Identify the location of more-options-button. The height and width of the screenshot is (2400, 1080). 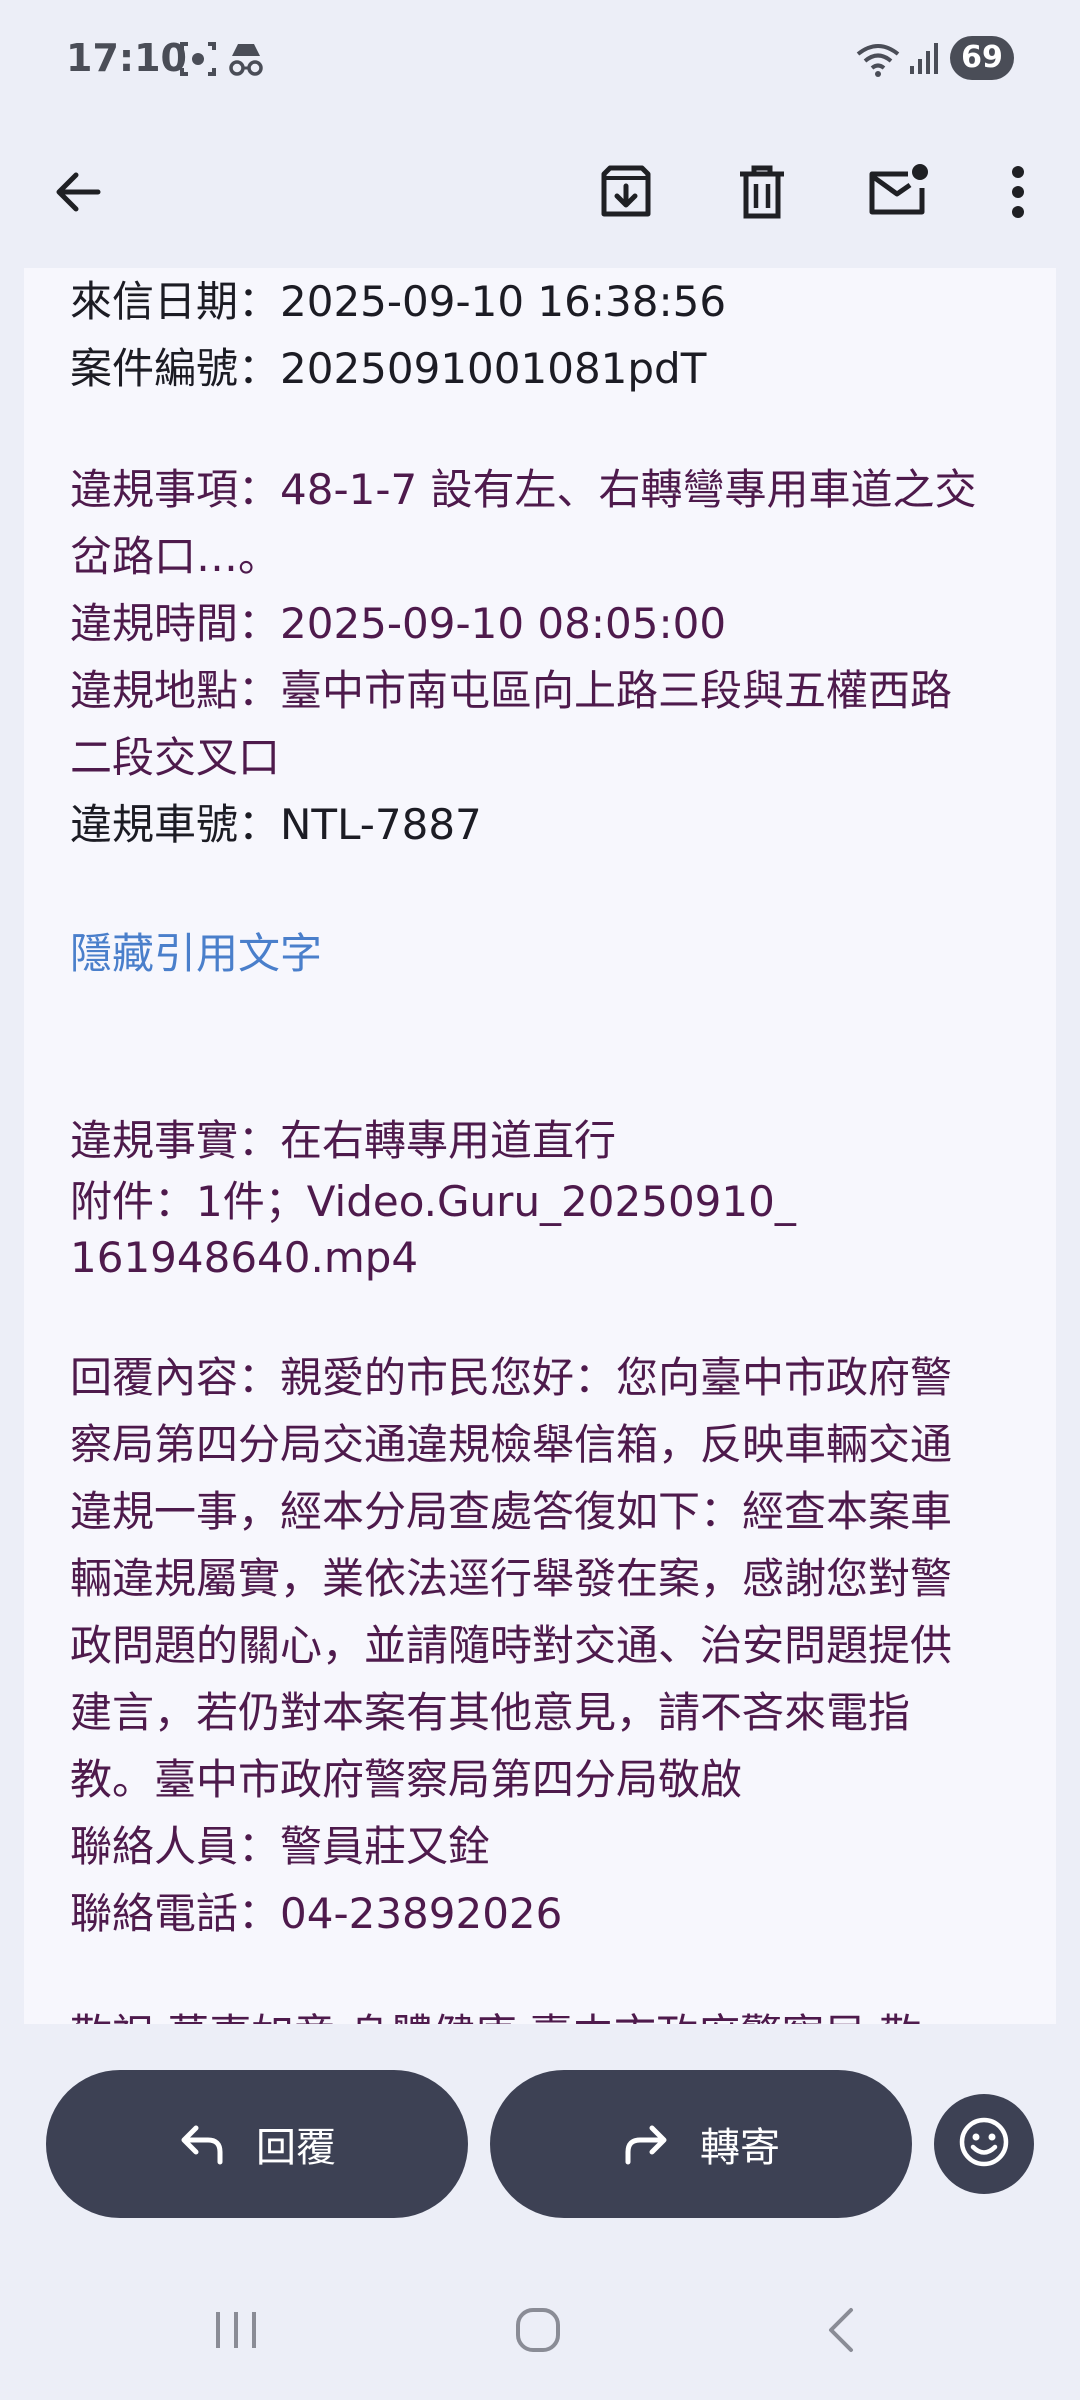
(1018, 192).